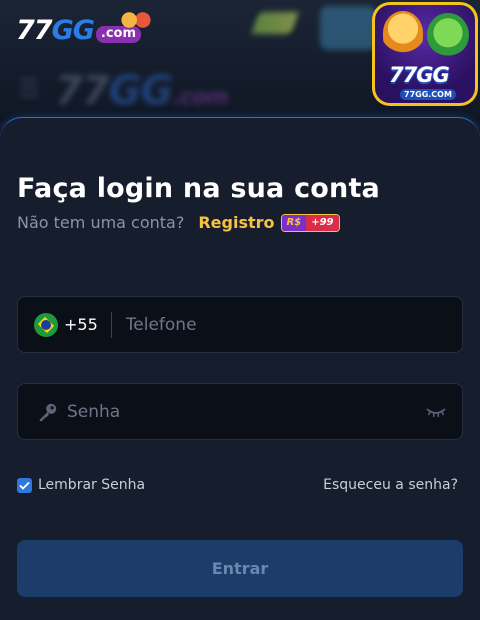 This screenshot has width=480, height=620. I want to click on logo-com: .com, so click(118, 34).